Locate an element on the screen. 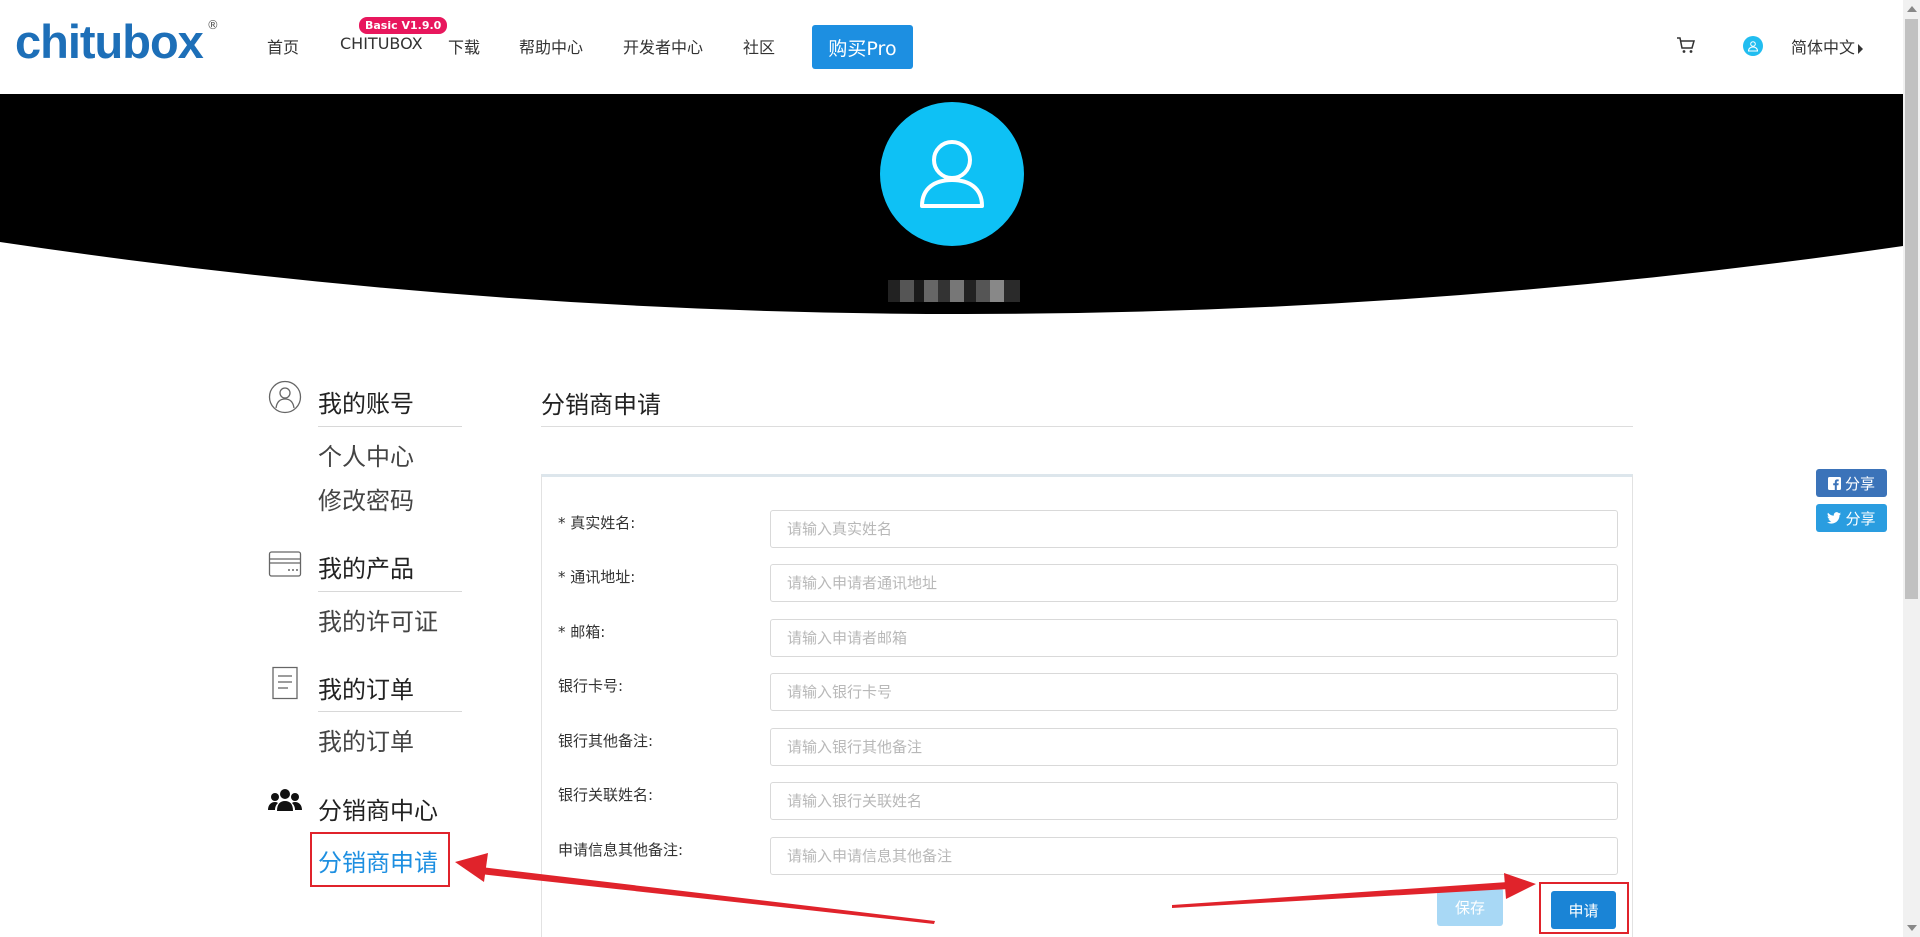  title-divider is located at coordinates (1087, 426).